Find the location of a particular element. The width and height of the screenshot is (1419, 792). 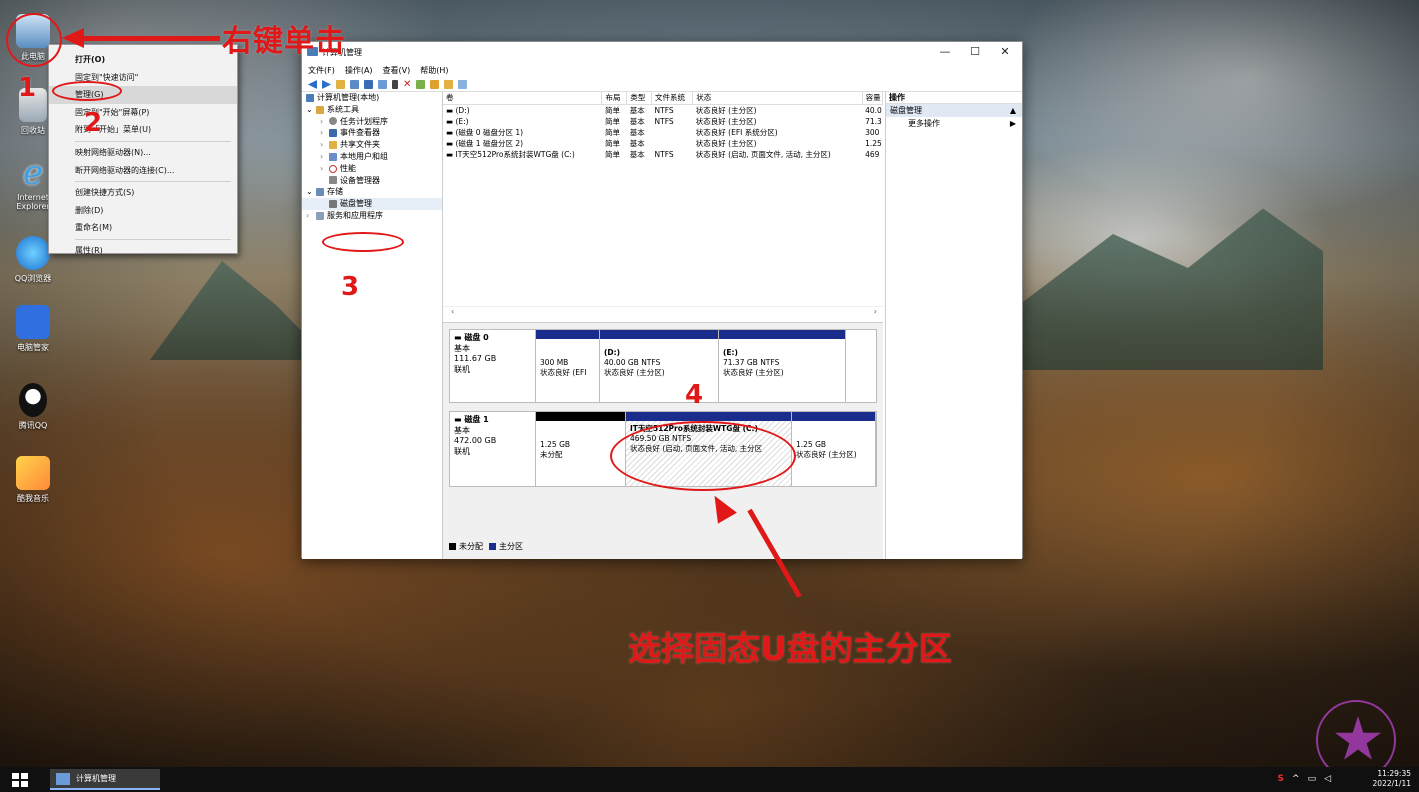

up-folder-icon is located at coordinates (340, 84).